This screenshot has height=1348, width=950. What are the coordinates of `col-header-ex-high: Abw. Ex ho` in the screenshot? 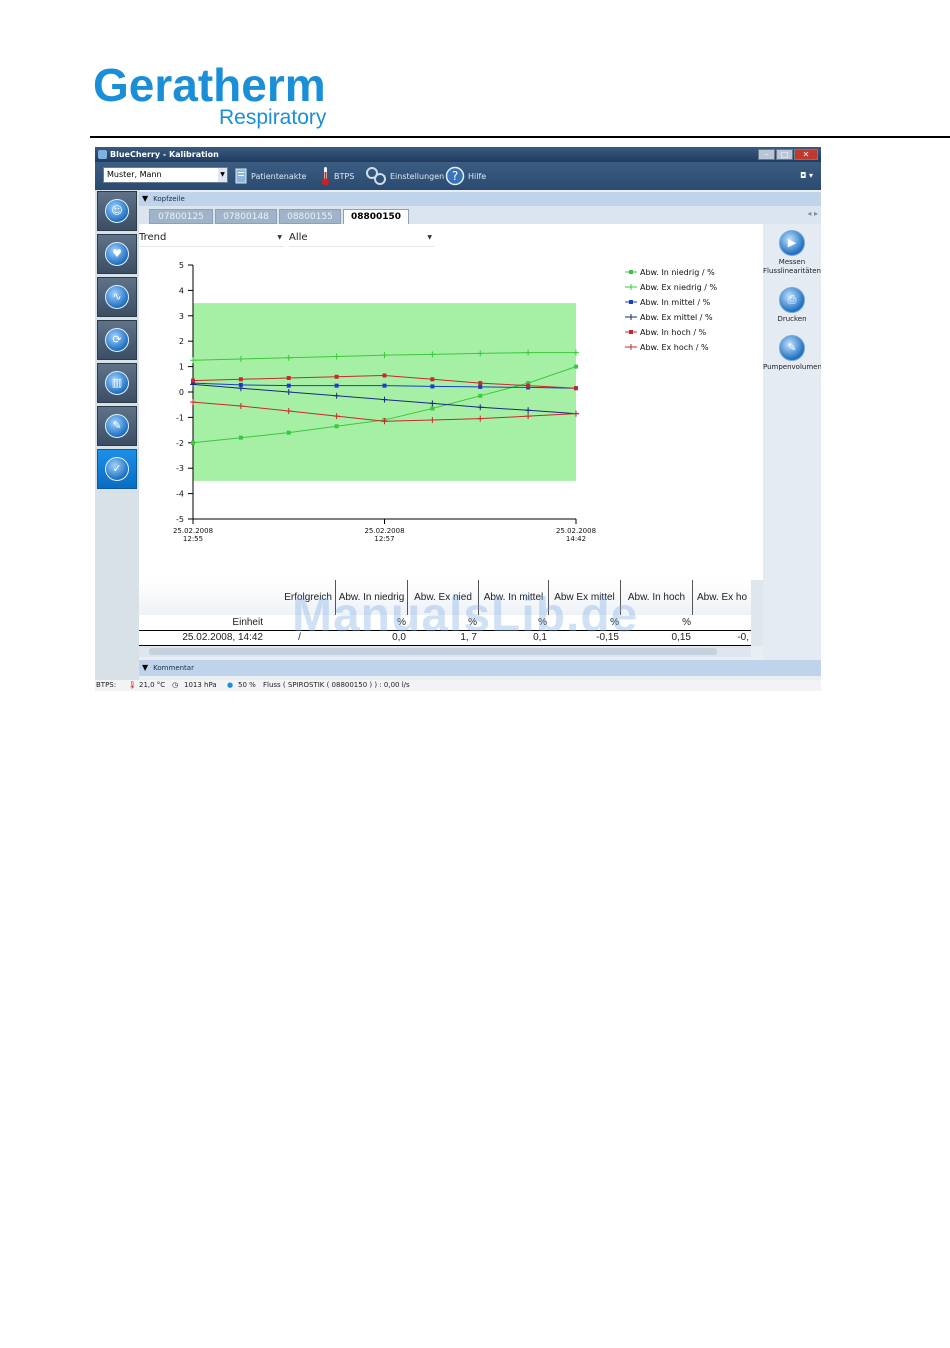 It's located at (722, 597).